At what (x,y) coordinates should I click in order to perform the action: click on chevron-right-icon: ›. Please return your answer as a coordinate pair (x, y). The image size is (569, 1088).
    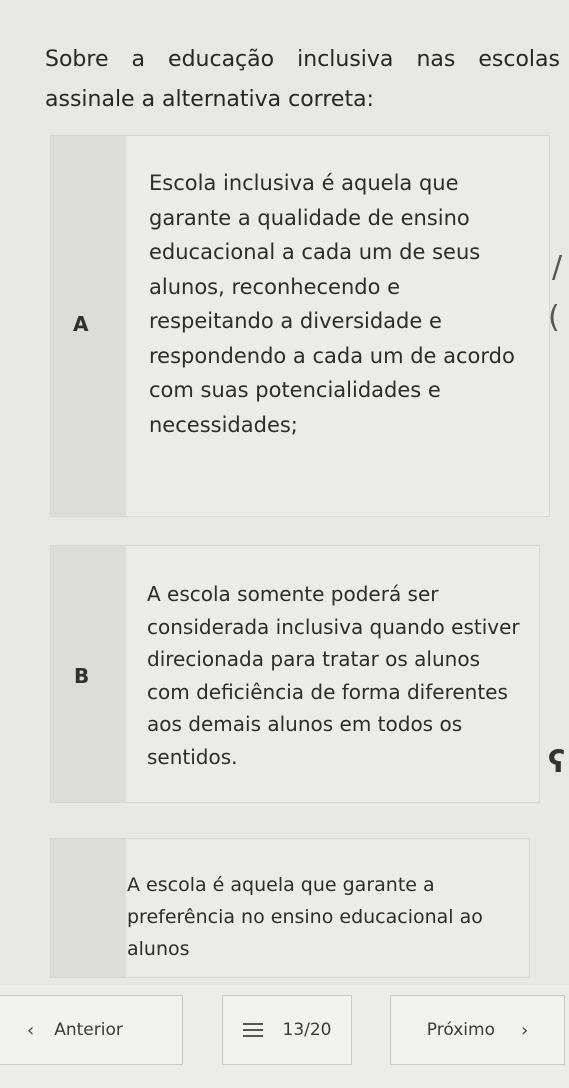
    Looking at the image, I should click on (525, 1030).